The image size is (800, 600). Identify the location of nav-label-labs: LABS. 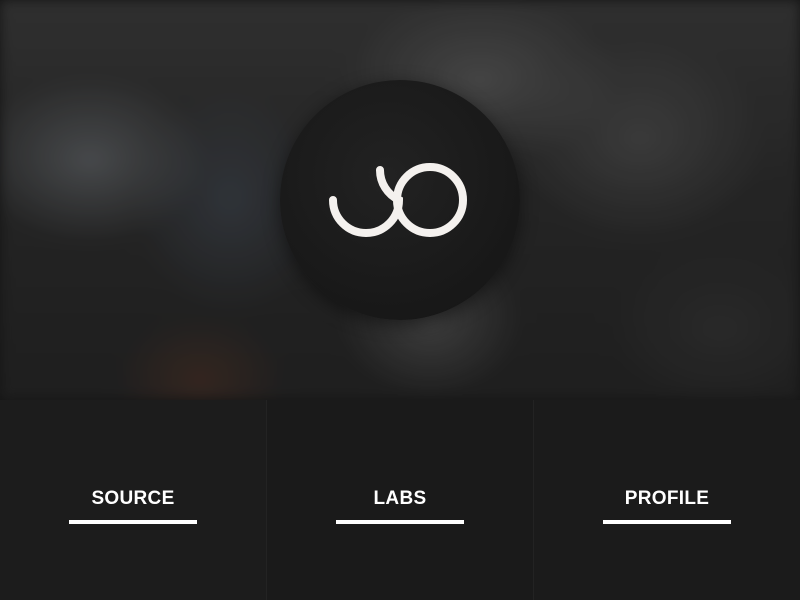
(400, 499).